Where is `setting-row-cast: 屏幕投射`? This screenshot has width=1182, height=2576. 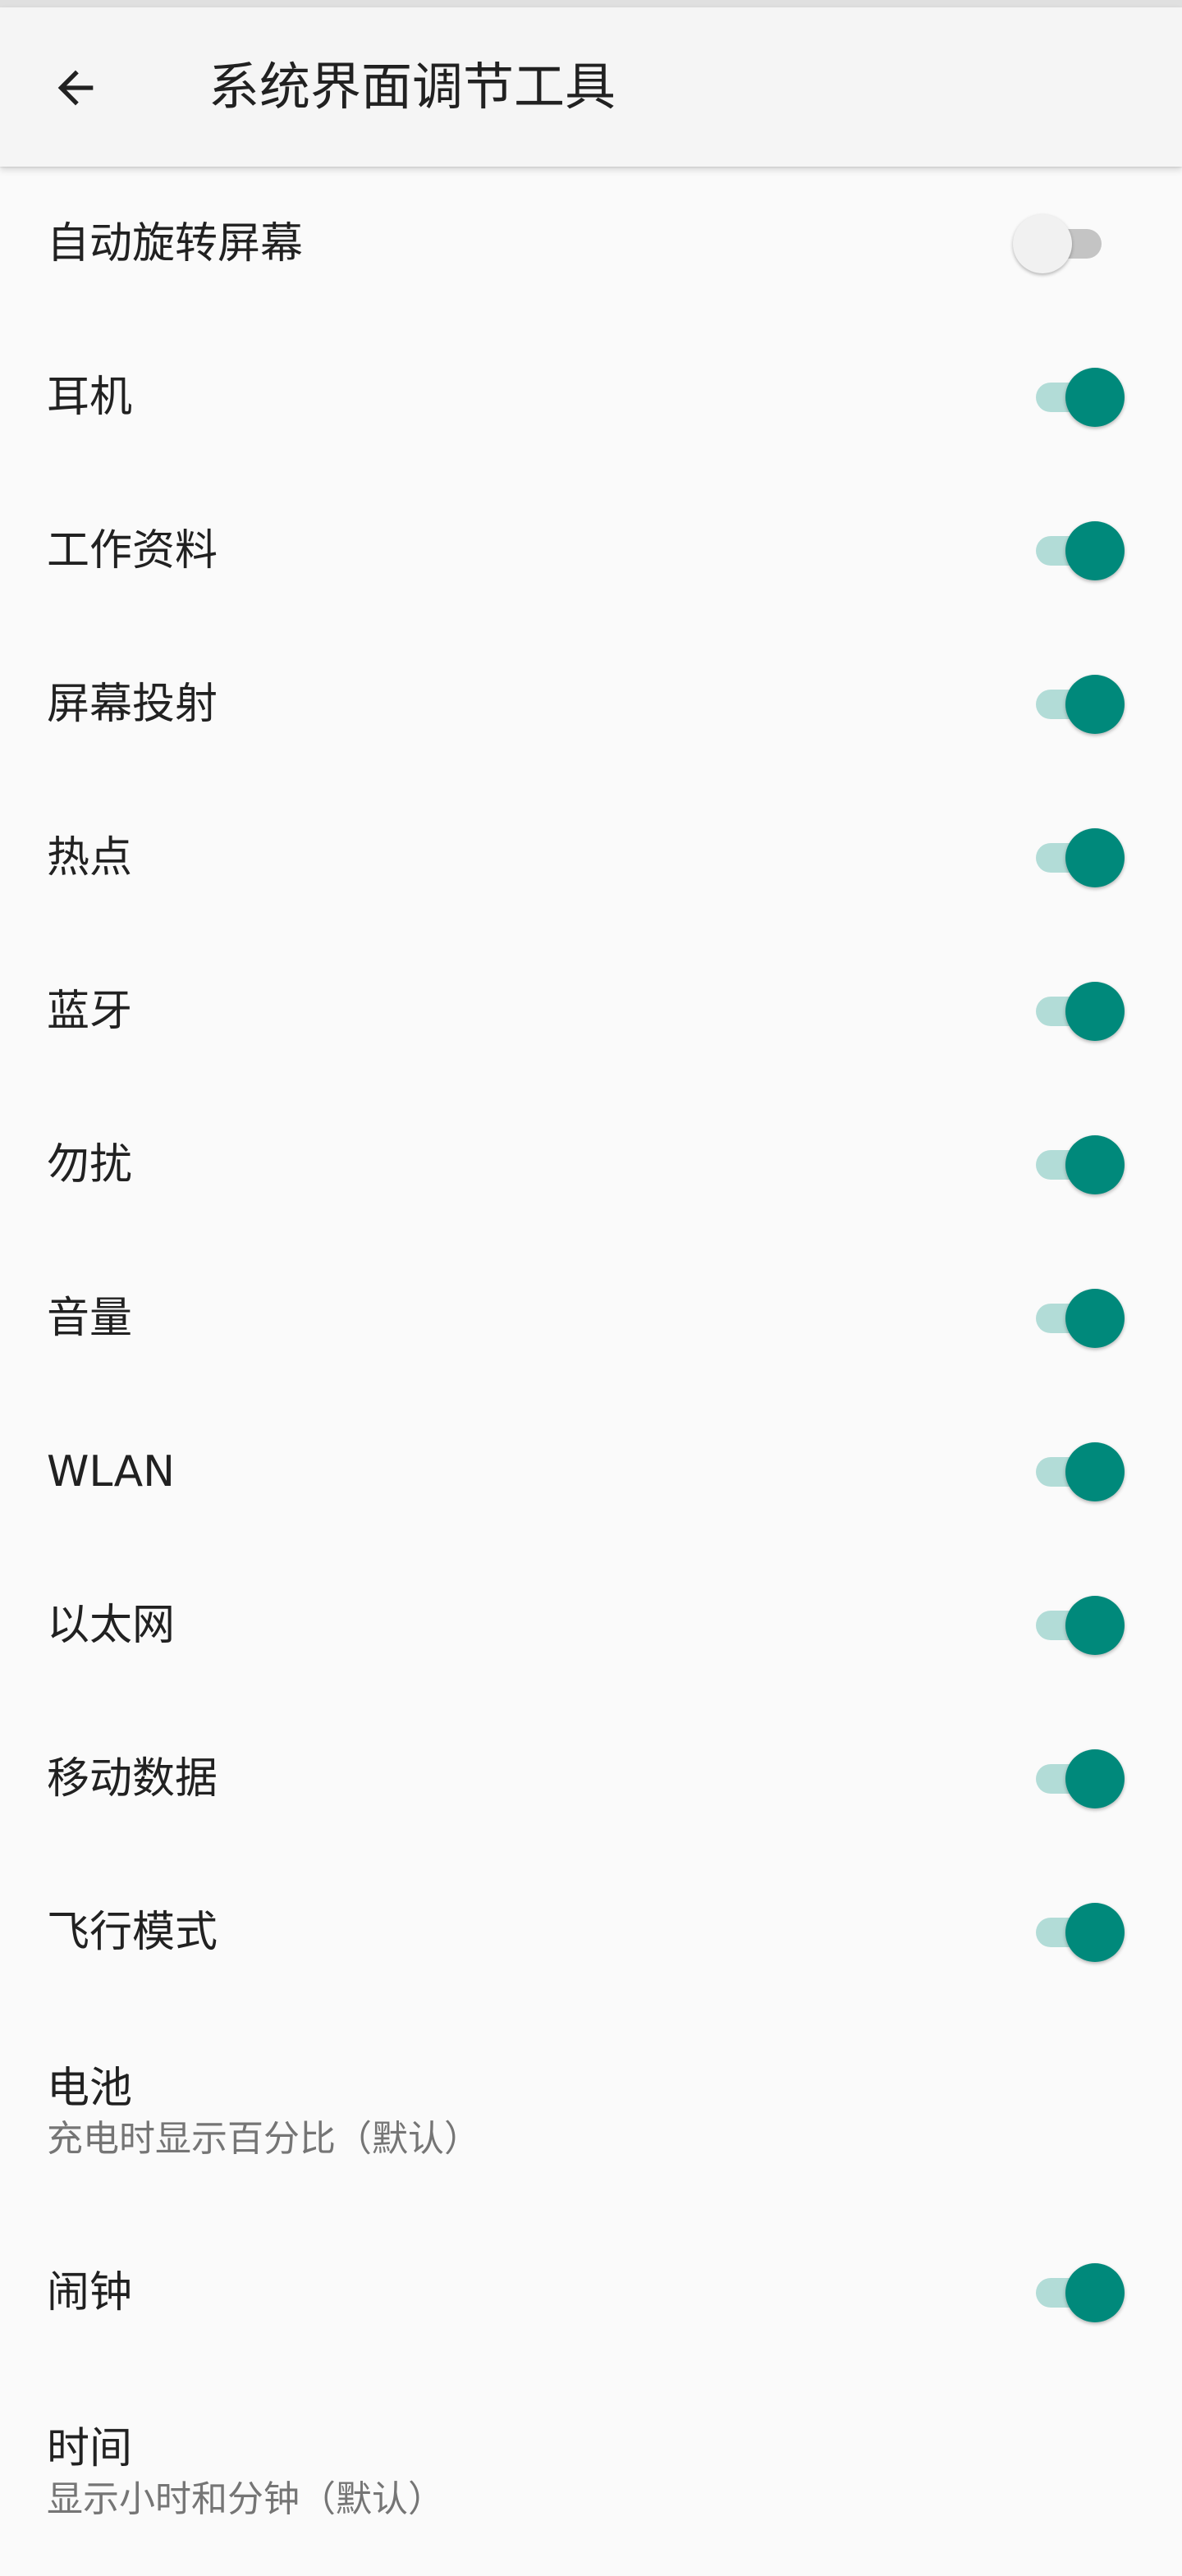 setting-row-cast: 屏幕投射 is located at coordinates (591, 704).